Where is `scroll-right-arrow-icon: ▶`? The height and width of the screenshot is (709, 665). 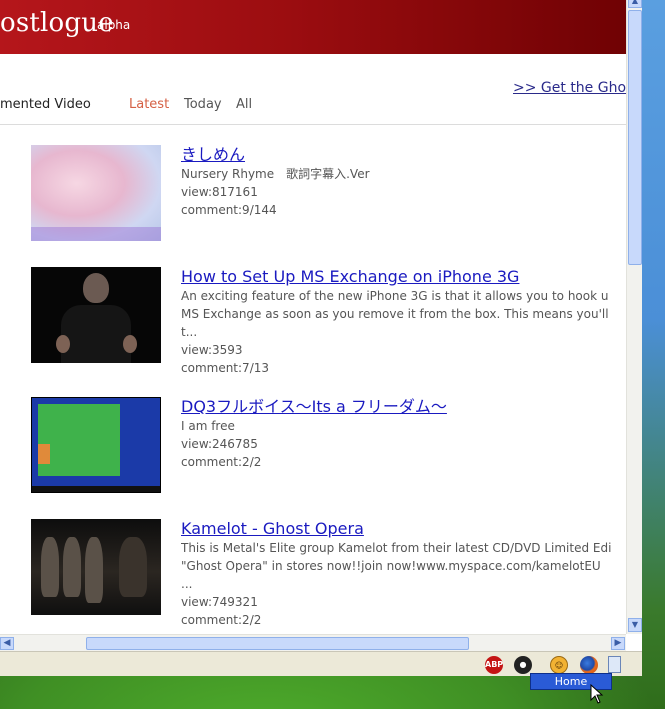 scroll-right-arrow-icon: ▶ is located at coordinates (618, 643).